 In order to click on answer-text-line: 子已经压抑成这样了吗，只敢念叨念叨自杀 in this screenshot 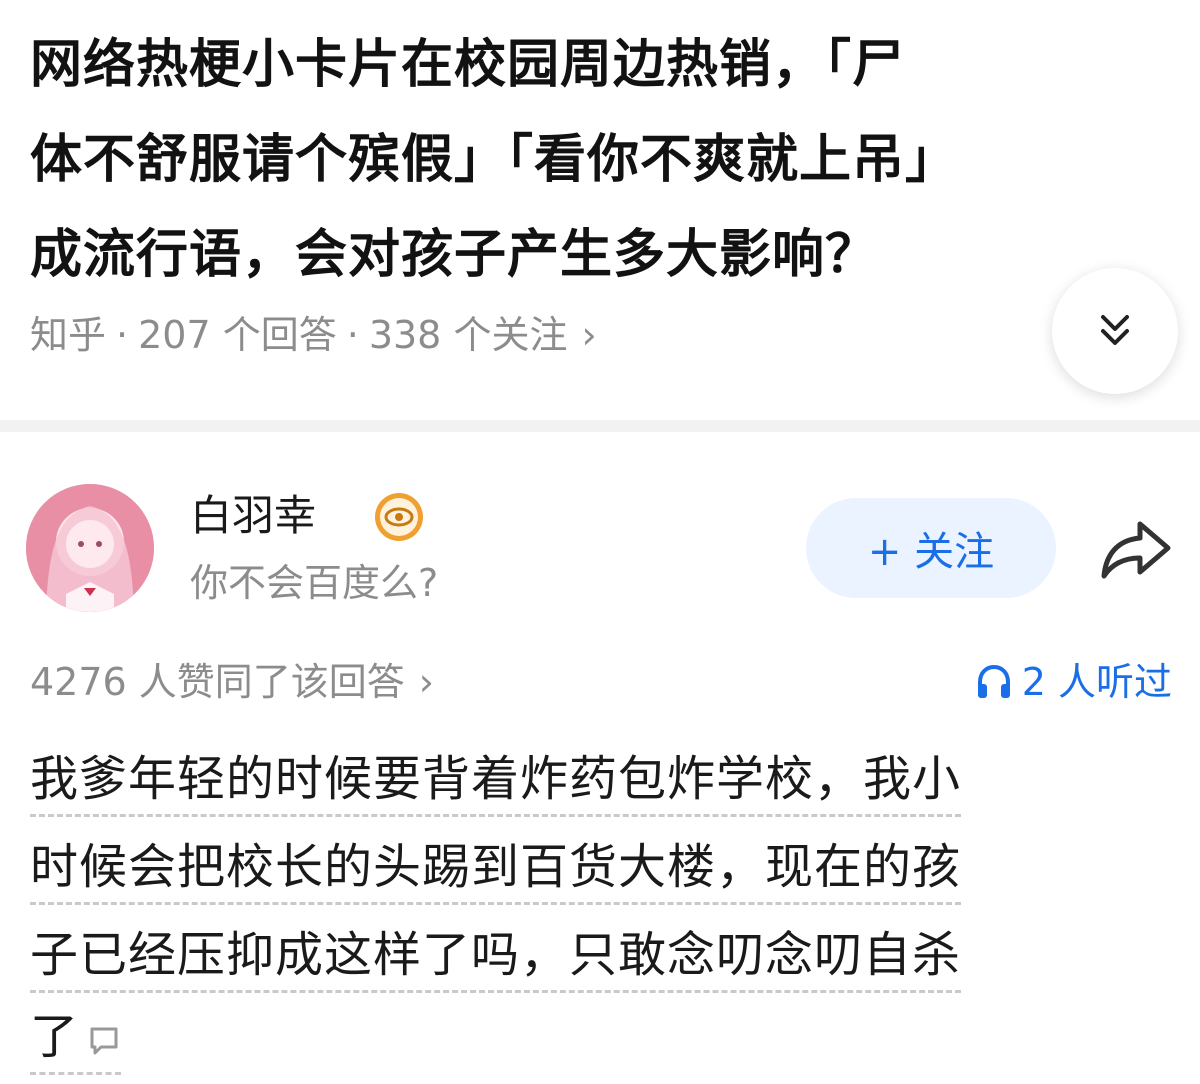, I will do `click(496, 958)`.